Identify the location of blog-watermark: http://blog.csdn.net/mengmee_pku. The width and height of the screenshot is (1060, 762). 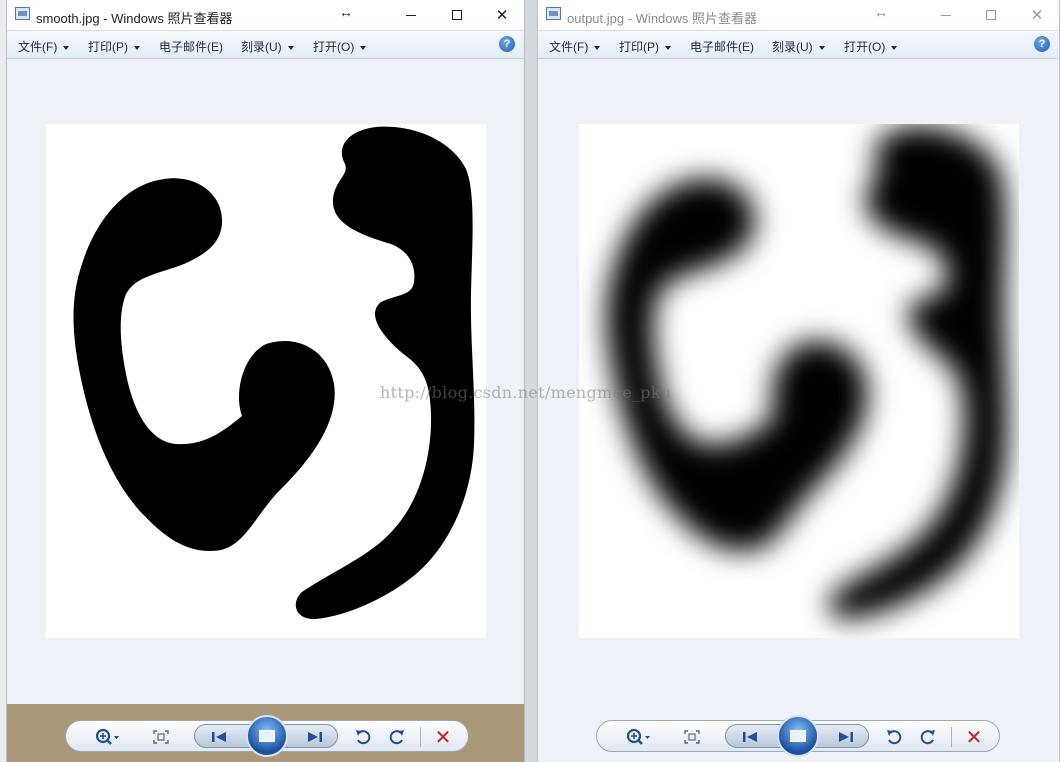
(526, 392).